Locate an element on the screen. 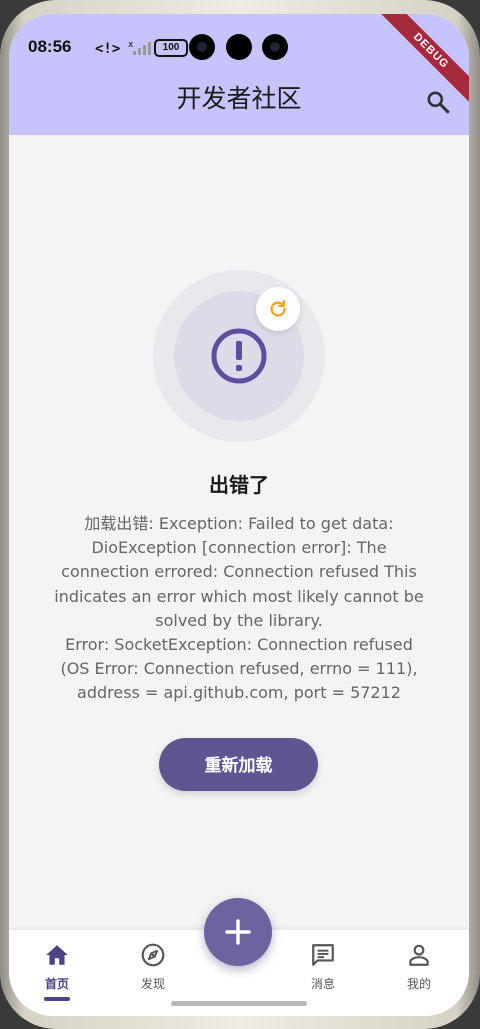 The image size is (480, 1029). home-icon is located at coordinates (57, 955).